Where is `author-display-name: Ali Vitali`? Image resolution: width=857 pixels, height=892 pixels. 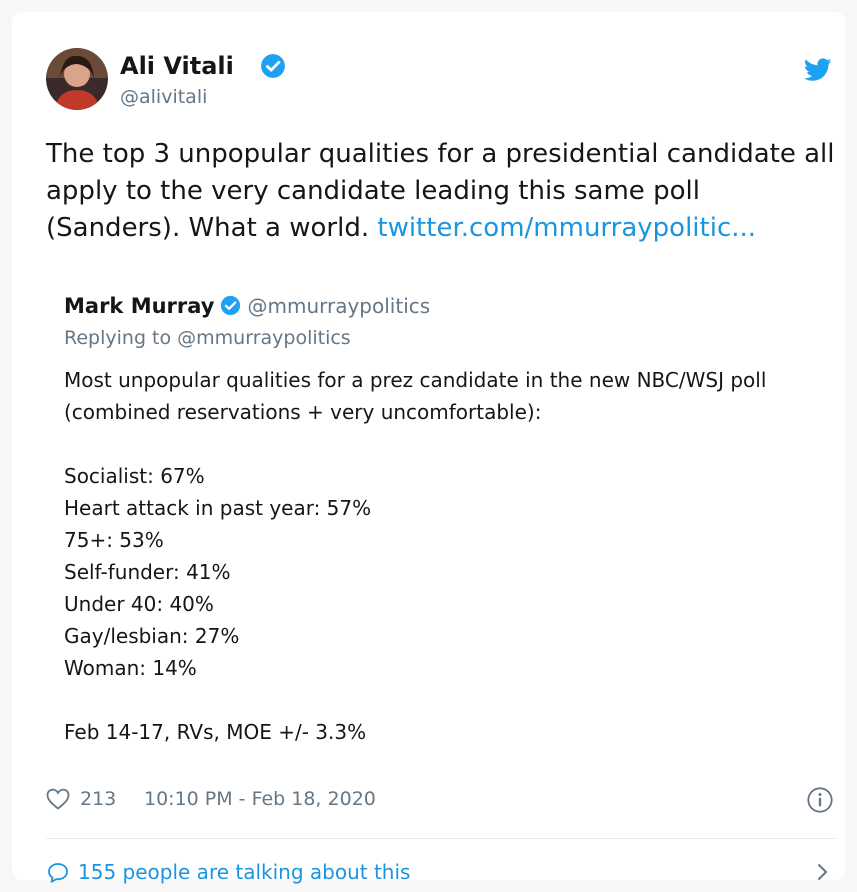
author-display-name: Ali Vitali is located at coordinates (177, 66).